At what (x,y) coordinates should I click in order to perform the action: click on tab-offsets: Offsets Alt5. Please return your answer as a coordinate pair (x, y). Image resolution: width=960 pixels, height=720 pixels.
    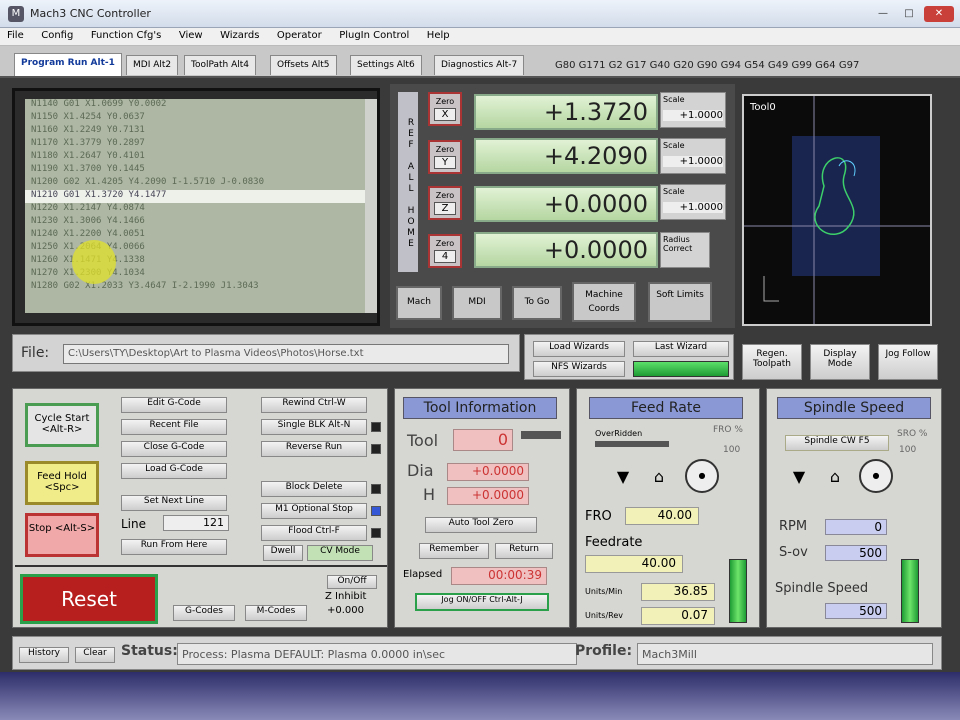
    Looking at the image, I should click on (303, 65).